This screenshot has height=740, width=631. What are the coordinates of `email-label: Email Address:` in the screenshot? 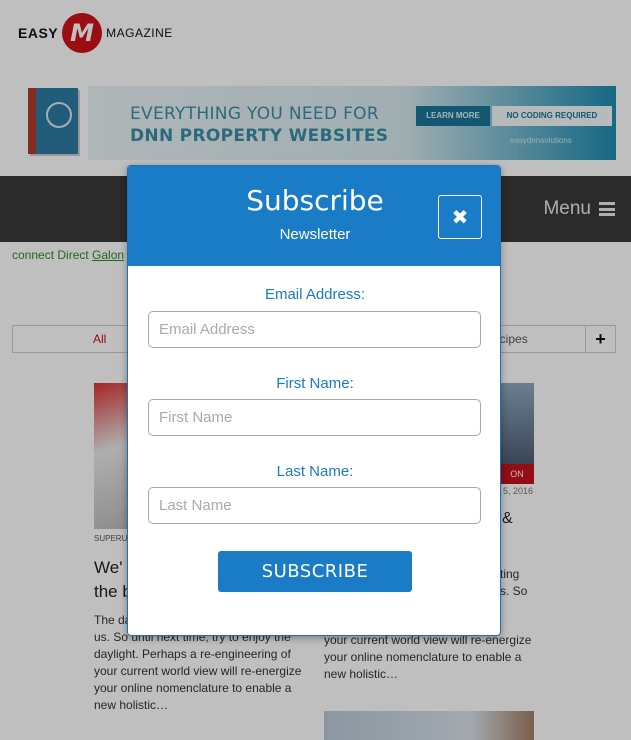 It's located at (315, 294).